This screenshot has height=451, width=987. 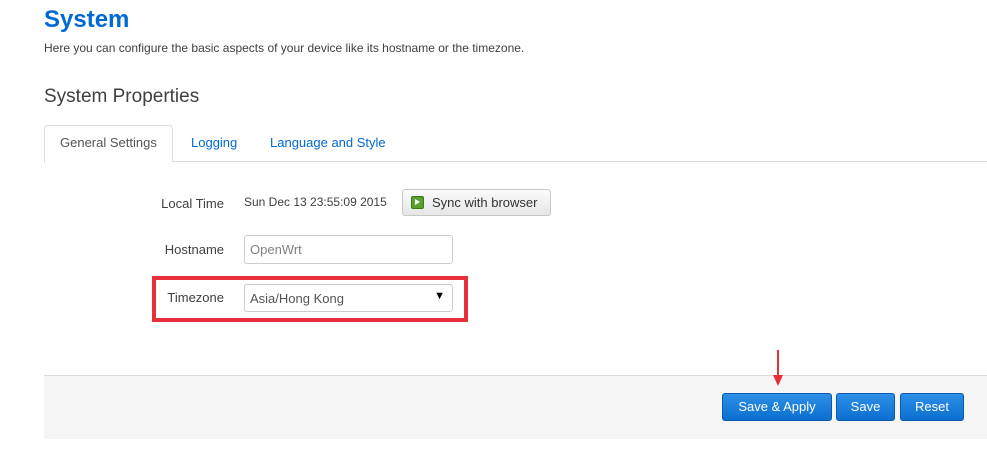 I want to click on sync-with-browser-button: Sync with browser, so click(x=476, y=202).